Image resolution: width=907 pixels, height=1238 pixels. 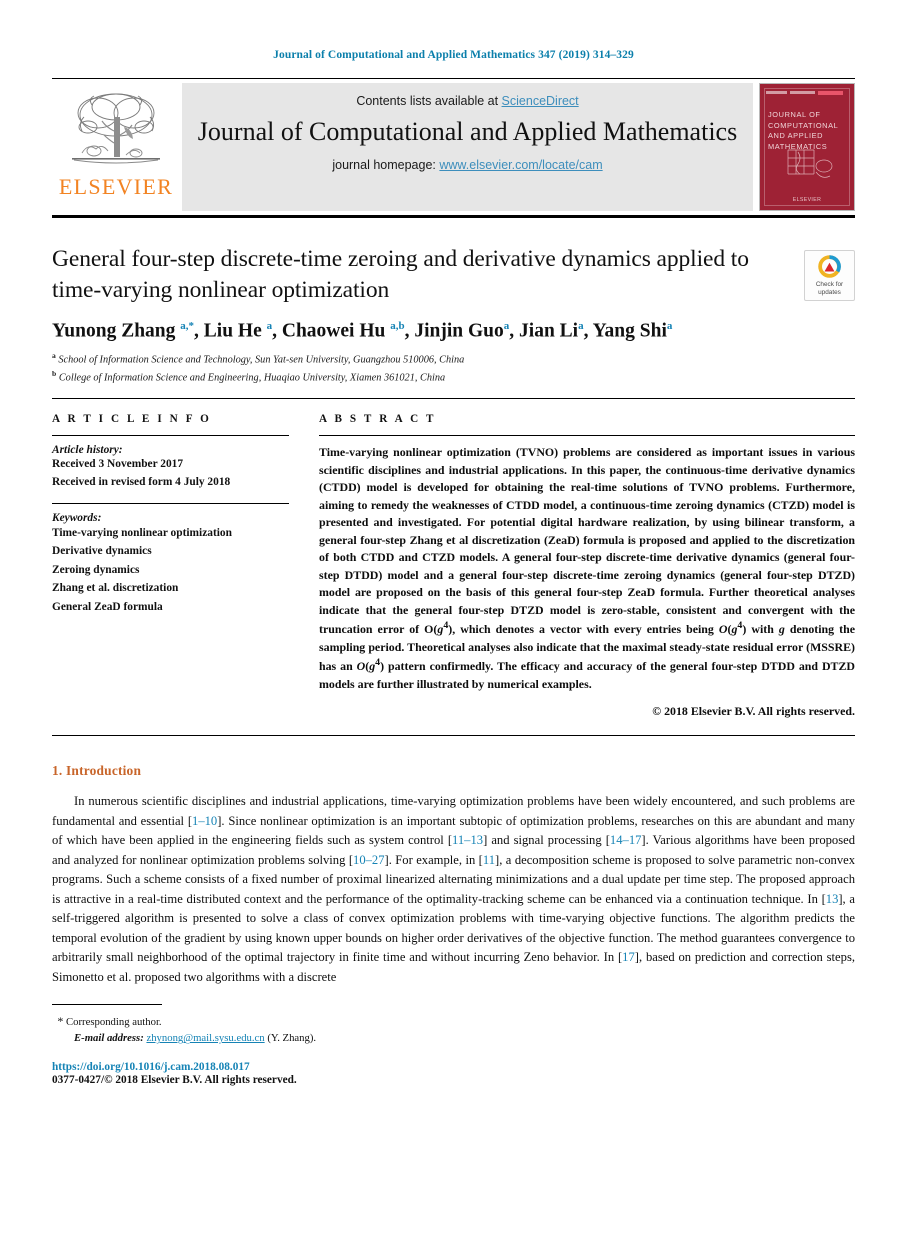 I want to click on keyword-item: Zhang et al. discretization, so click(x=115, y=588).